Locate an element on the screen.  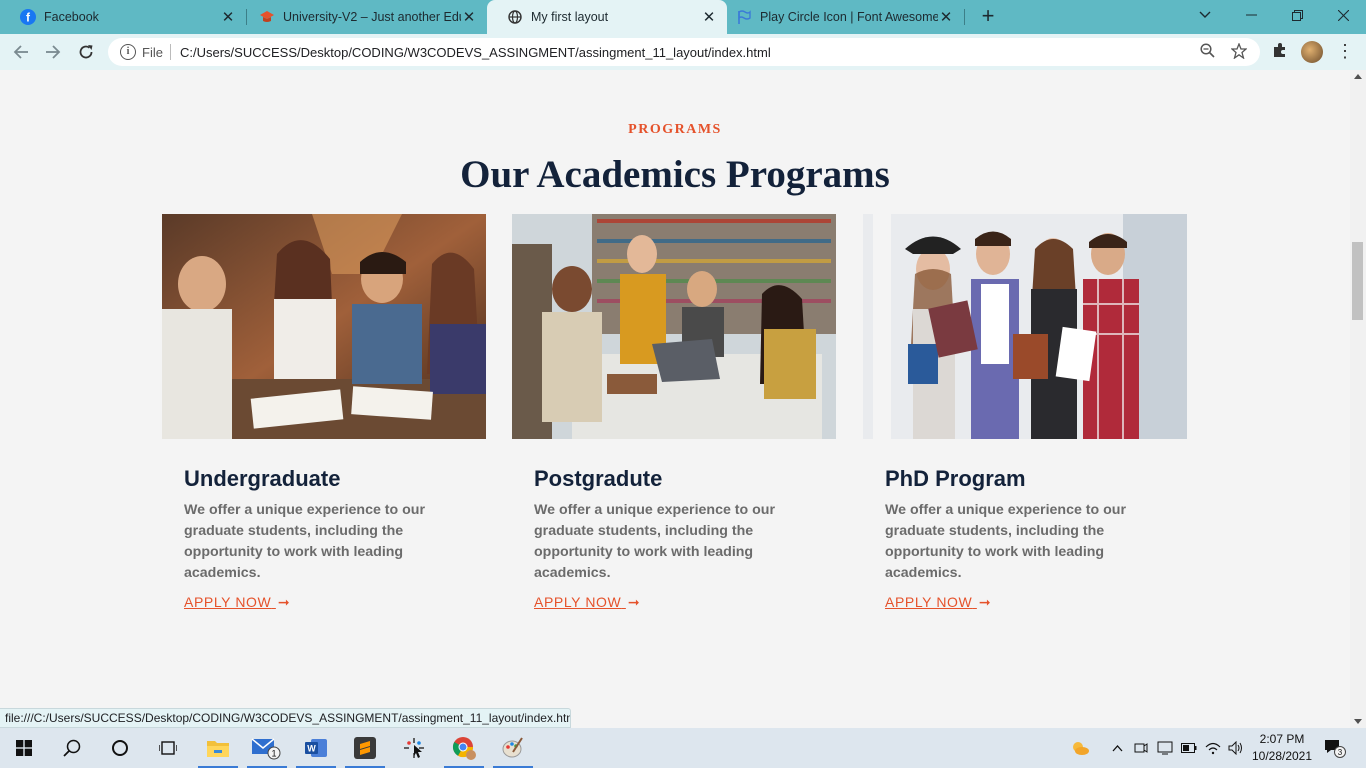
tab-title: Play Circle Icon | Font Awesome is located at coordinates (849, 17).